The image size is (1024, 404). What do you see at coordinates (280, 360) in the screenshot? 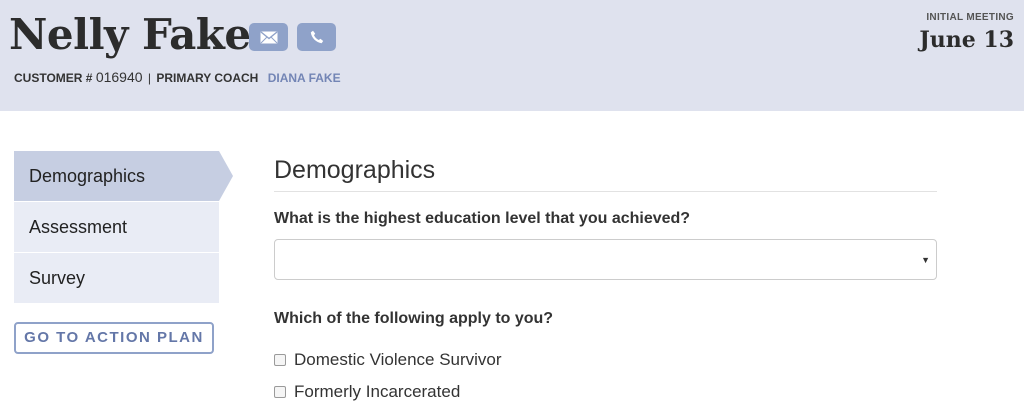
I see `domestic-violence-checkbox` at bounding box center [280, 360].